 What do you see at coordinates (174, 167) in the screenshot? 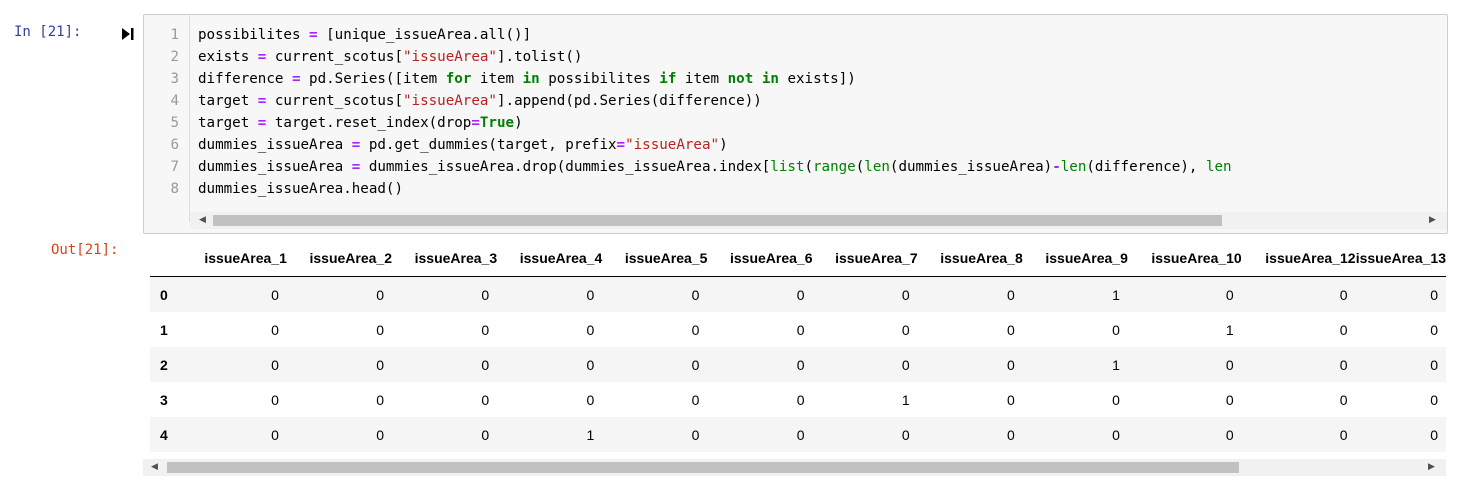
I see `line-number: 7` at bounding box center [174, 167].